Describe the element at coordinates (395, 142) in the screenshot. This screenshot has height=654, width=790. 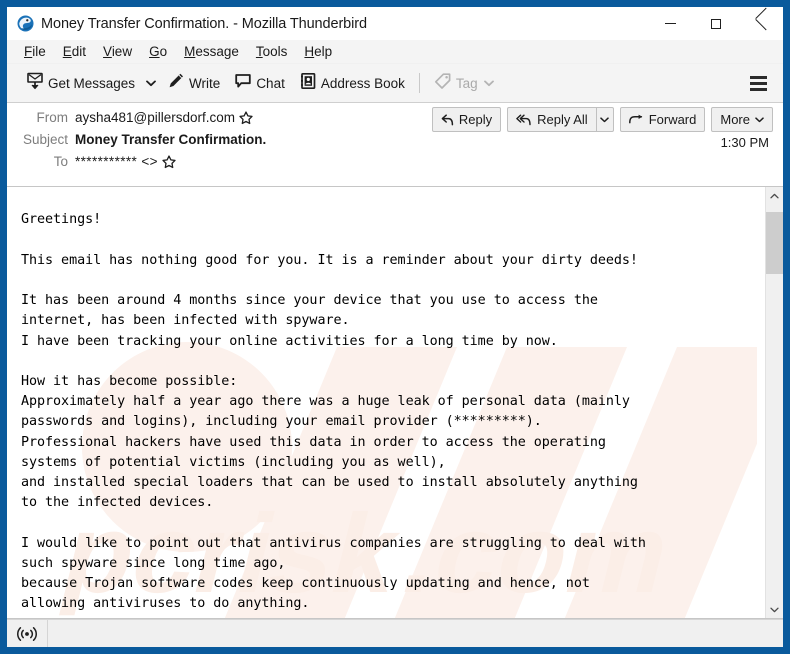
I see `subject-row: Subject Money Transfer Confirmation.` at that location.